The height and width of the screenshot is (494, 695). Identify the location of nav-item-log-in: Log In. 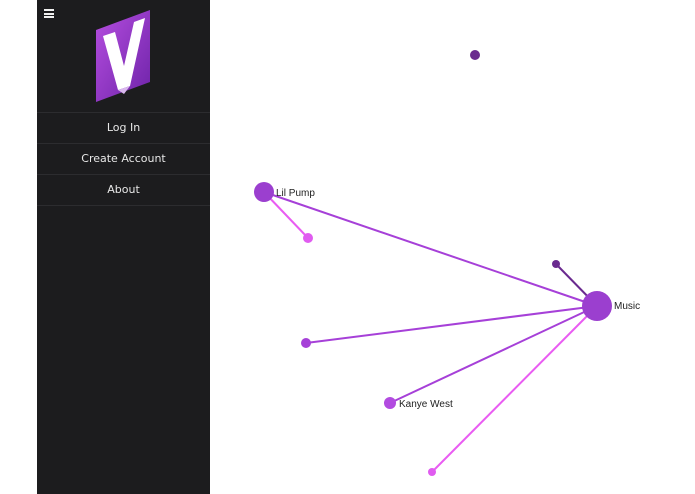
(123, 128).